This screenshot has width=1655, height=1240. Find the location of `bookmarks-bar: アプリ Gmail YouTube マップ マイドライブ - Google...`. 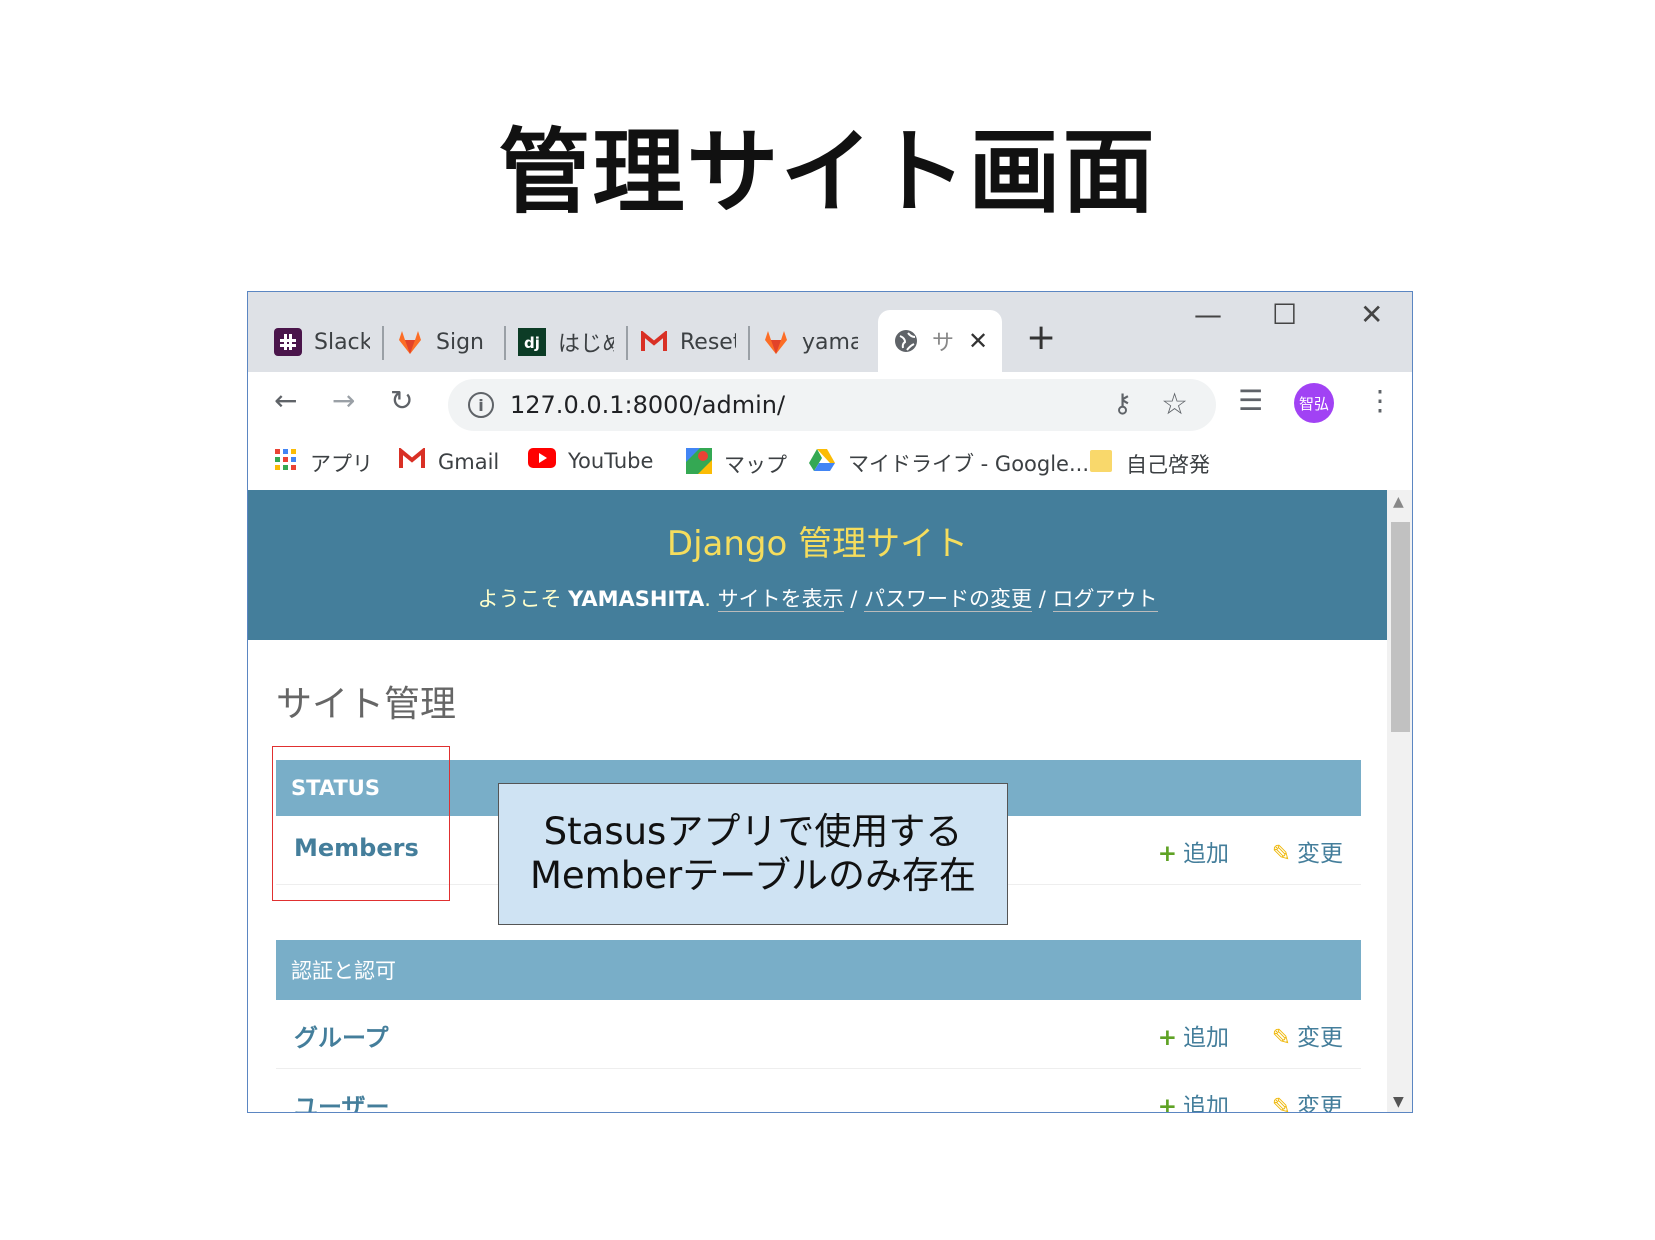

bookmarks-bar: アプリ Gmail YouTube マップ マイドライブ - Google... is located at coordinates (830, 462).